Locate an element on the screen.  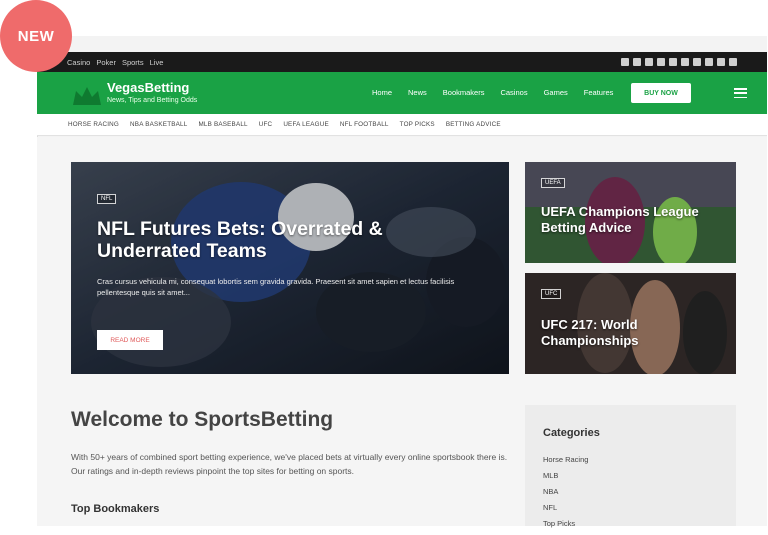
new-badge: NEW is located at coordinates (36, 36).